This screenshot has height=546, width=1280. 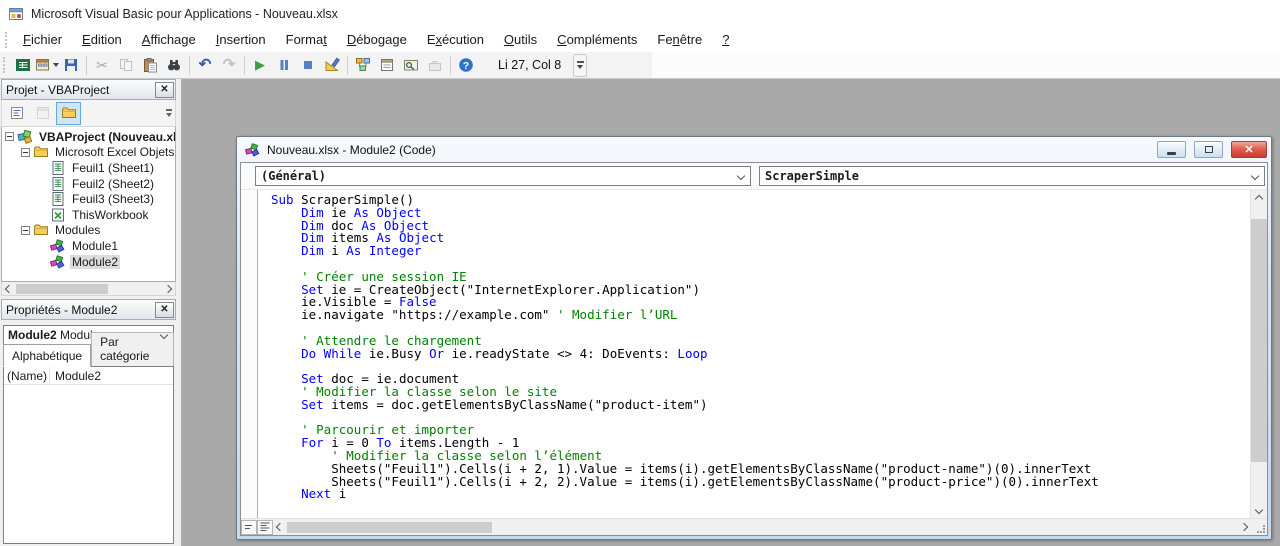 What do you see at coordinates (335, 251) in the screenshot?
I see `code-token: i` at bounding box center [335, 251].